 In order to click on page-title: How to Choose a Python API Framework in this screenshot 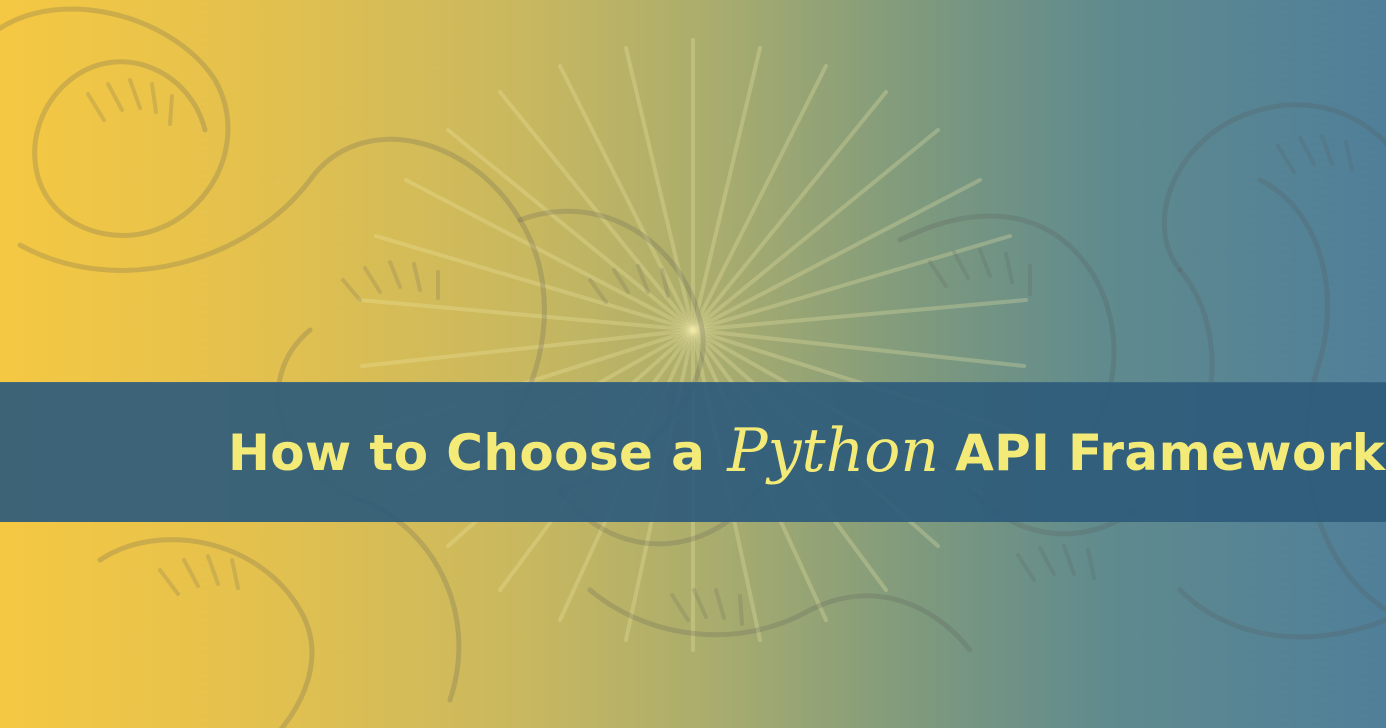, I will do `click(806, 453)`.